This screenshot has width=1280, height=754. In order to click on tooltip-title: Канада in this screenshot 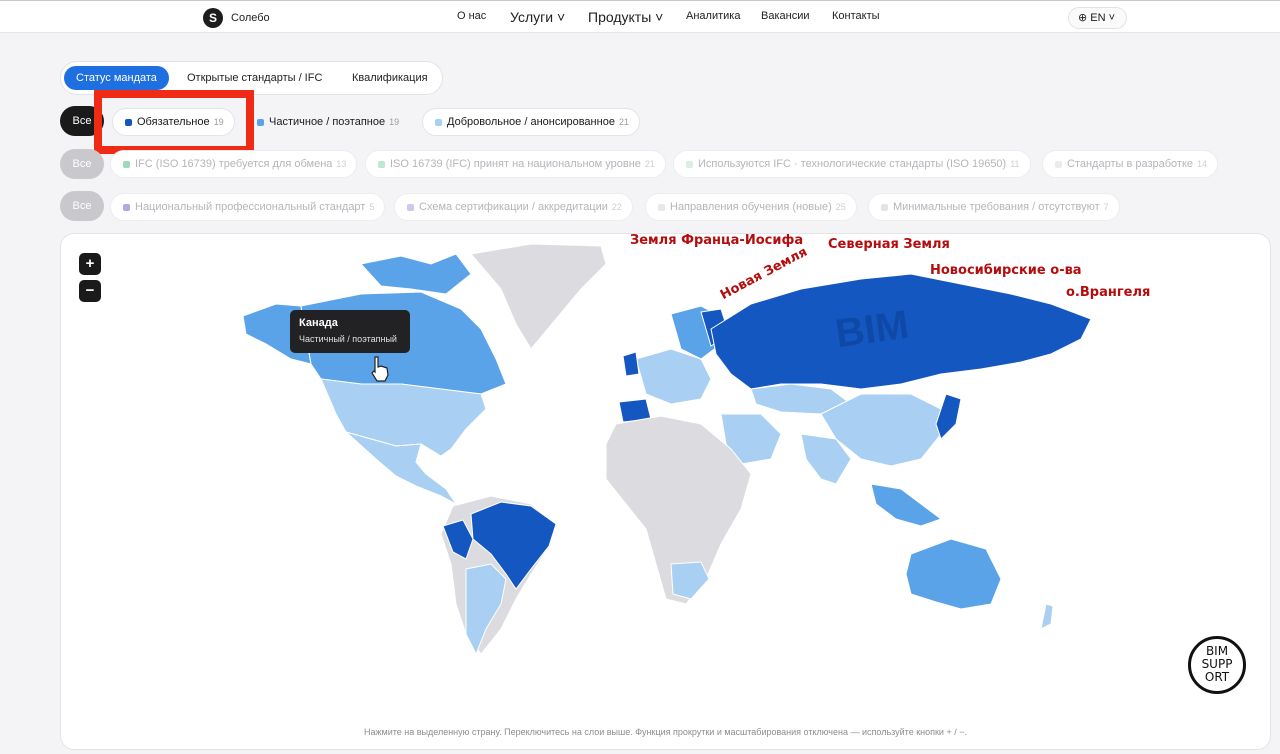, I will do `click(318, 323)`.